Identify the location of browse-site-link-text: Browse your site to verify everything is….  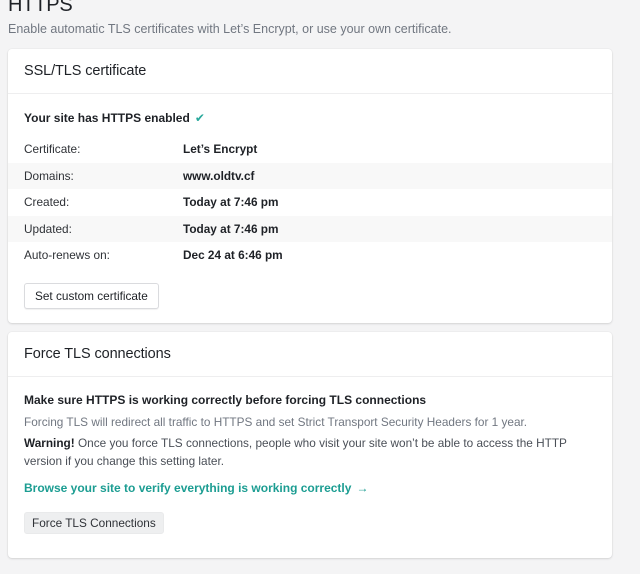
(188, 488).